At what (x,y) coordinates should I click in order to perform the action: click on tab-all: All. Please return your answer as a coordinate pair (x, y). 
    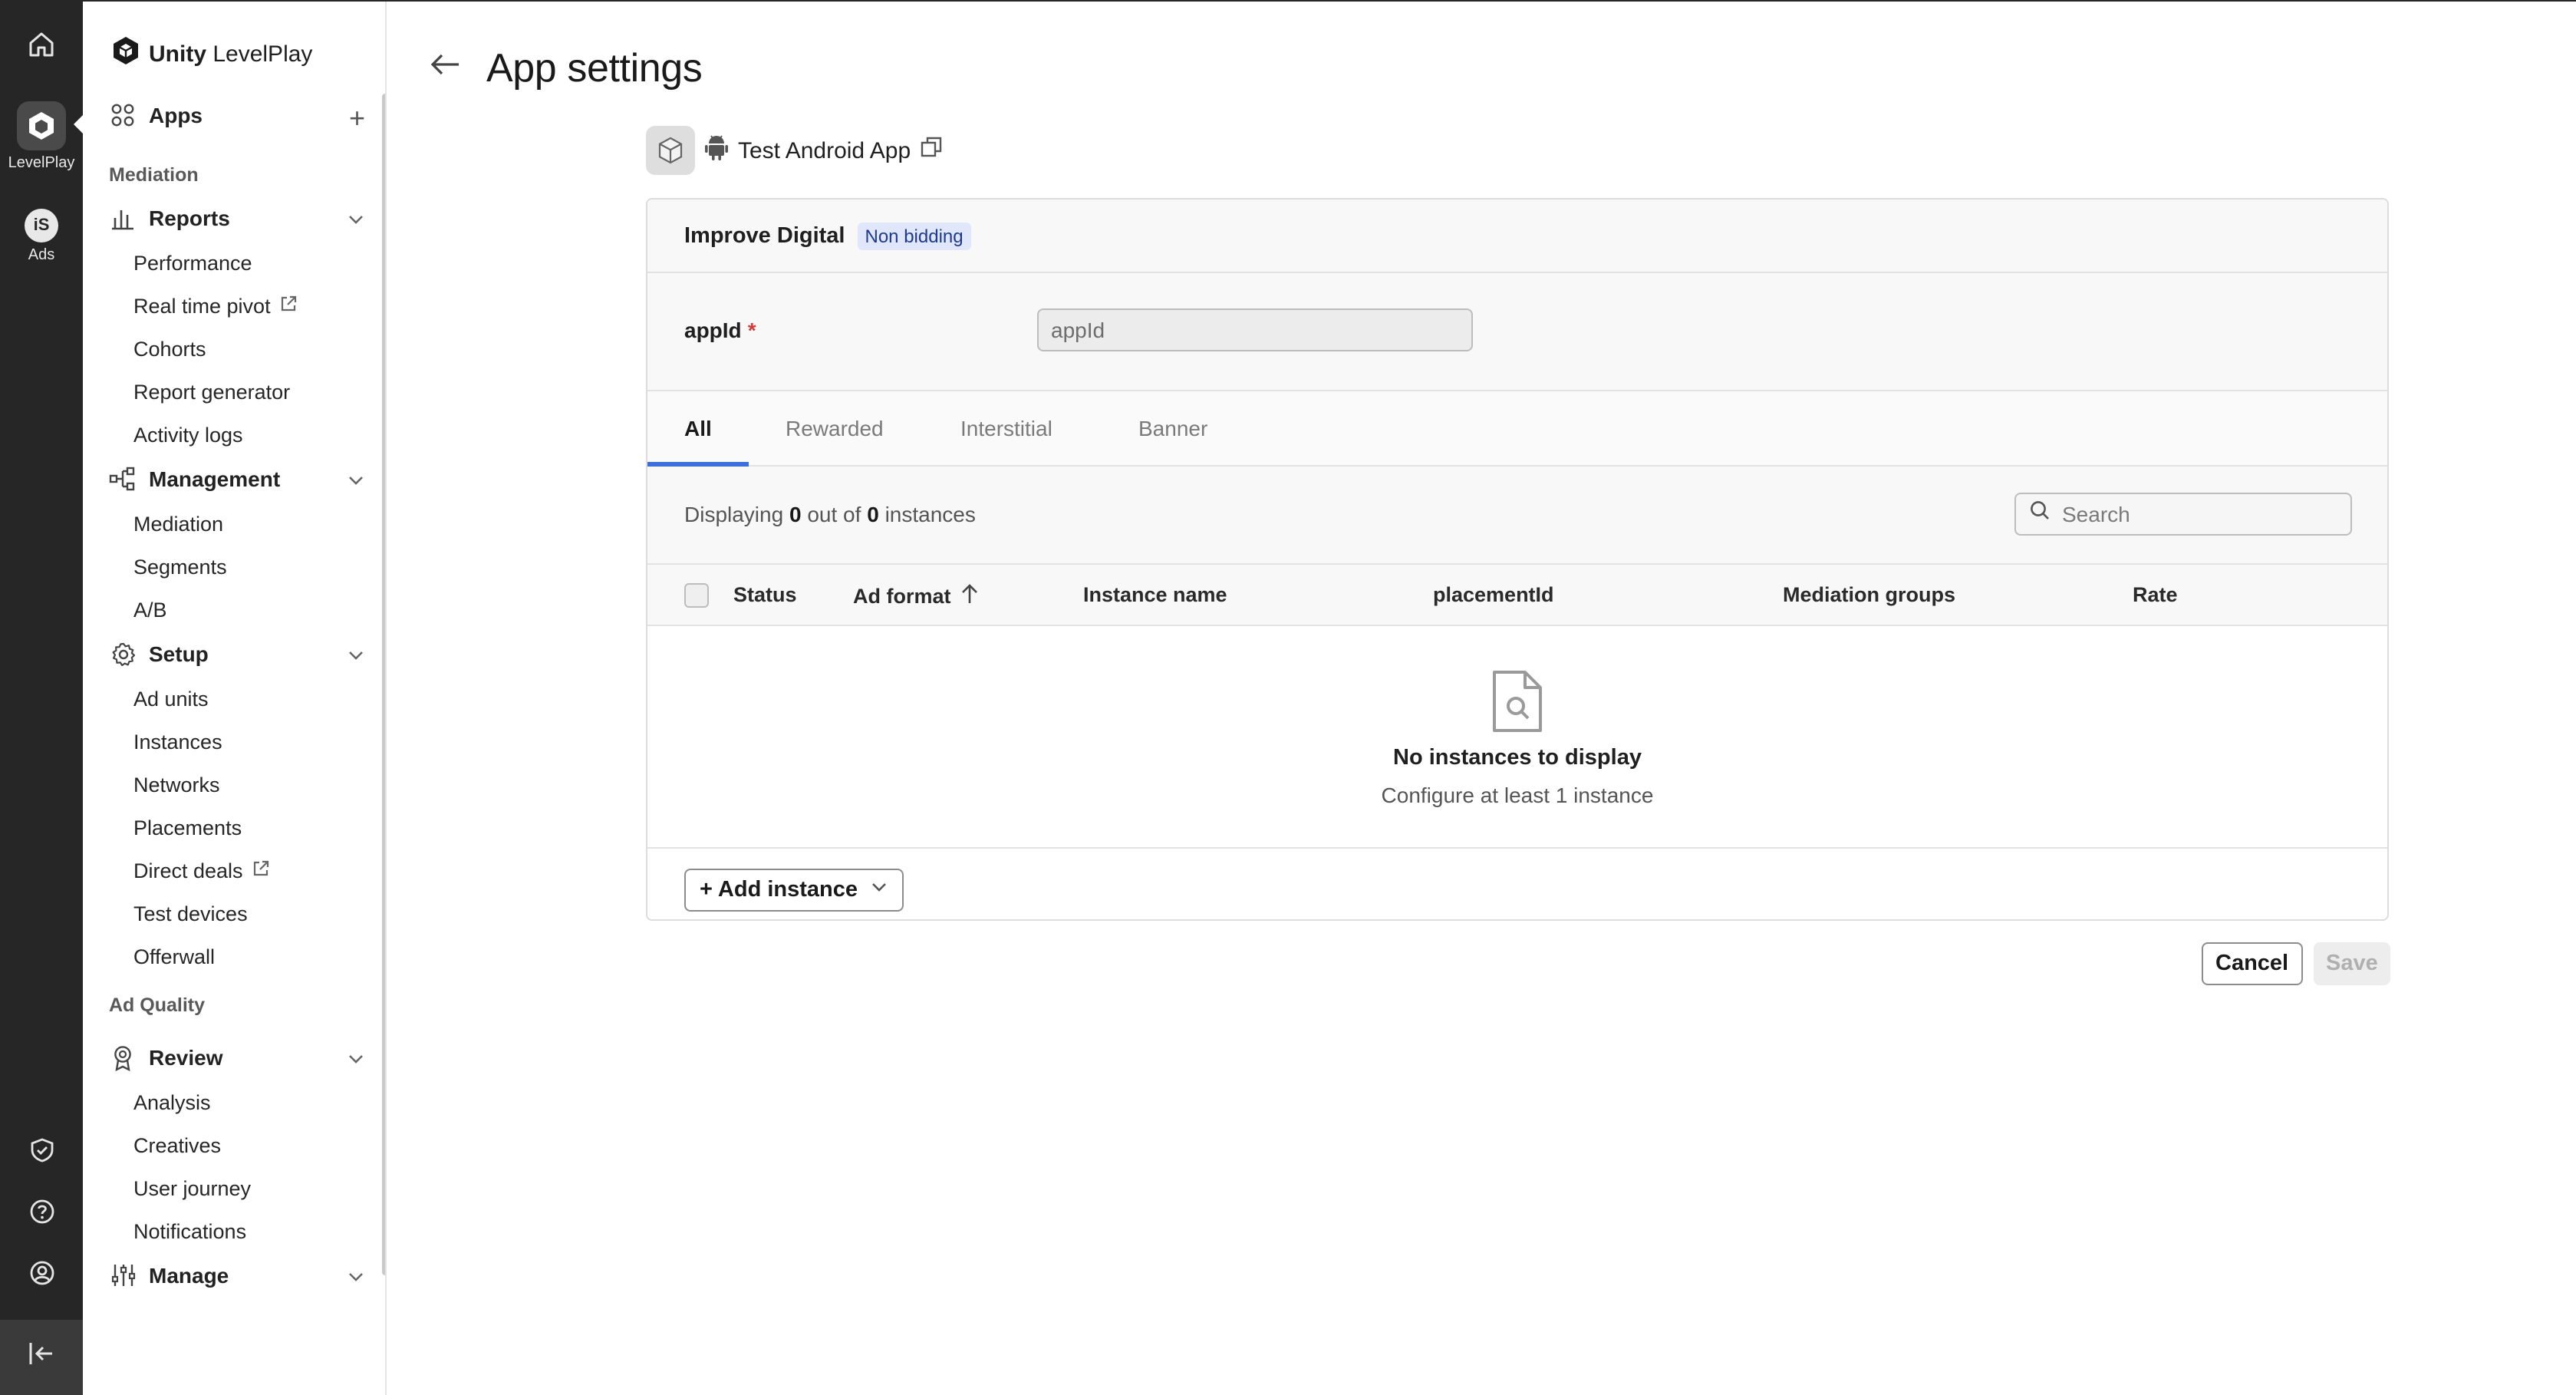
    Looking at the image, I should click on (698, 428).